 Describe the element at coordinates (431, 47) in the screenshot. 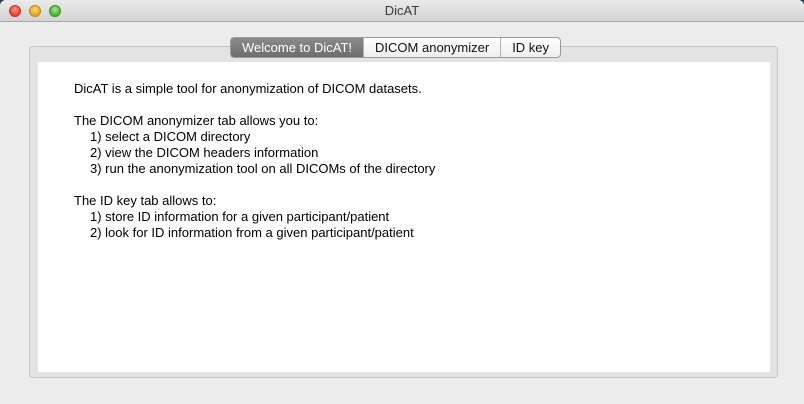

I see `tab-dicom-anonymizer: DICOM anonymizer` at that location.